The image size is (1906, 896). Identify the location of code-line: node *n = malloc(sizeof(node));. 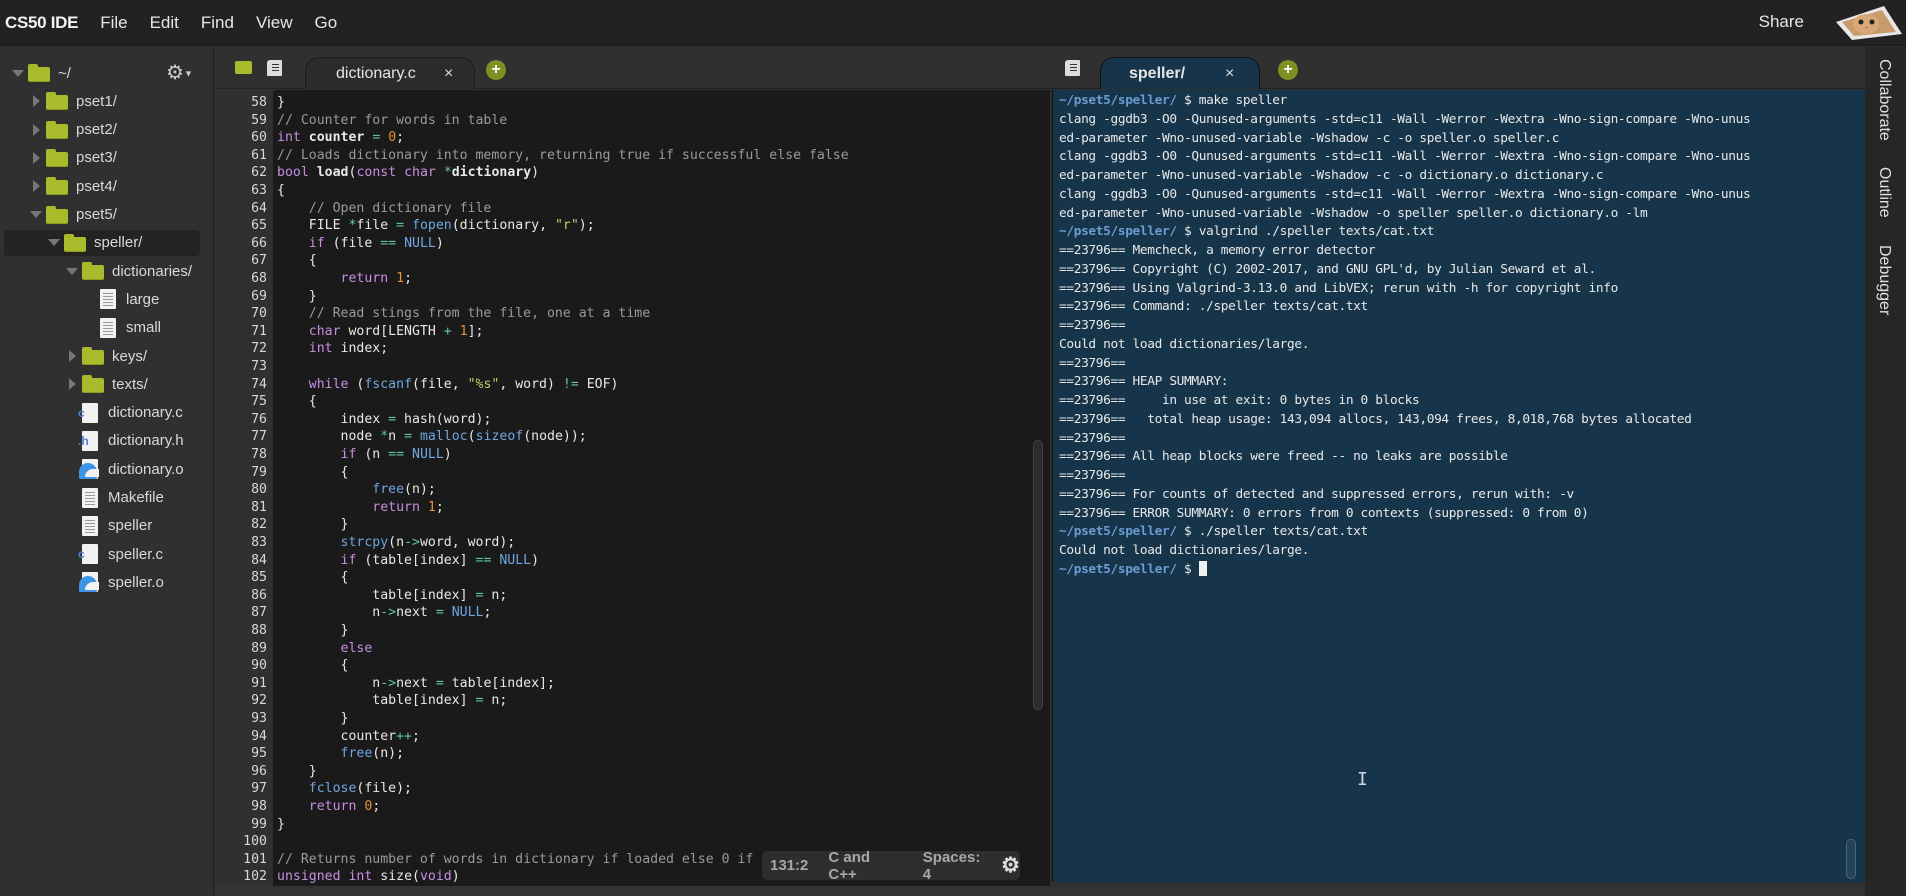
(432, 437).